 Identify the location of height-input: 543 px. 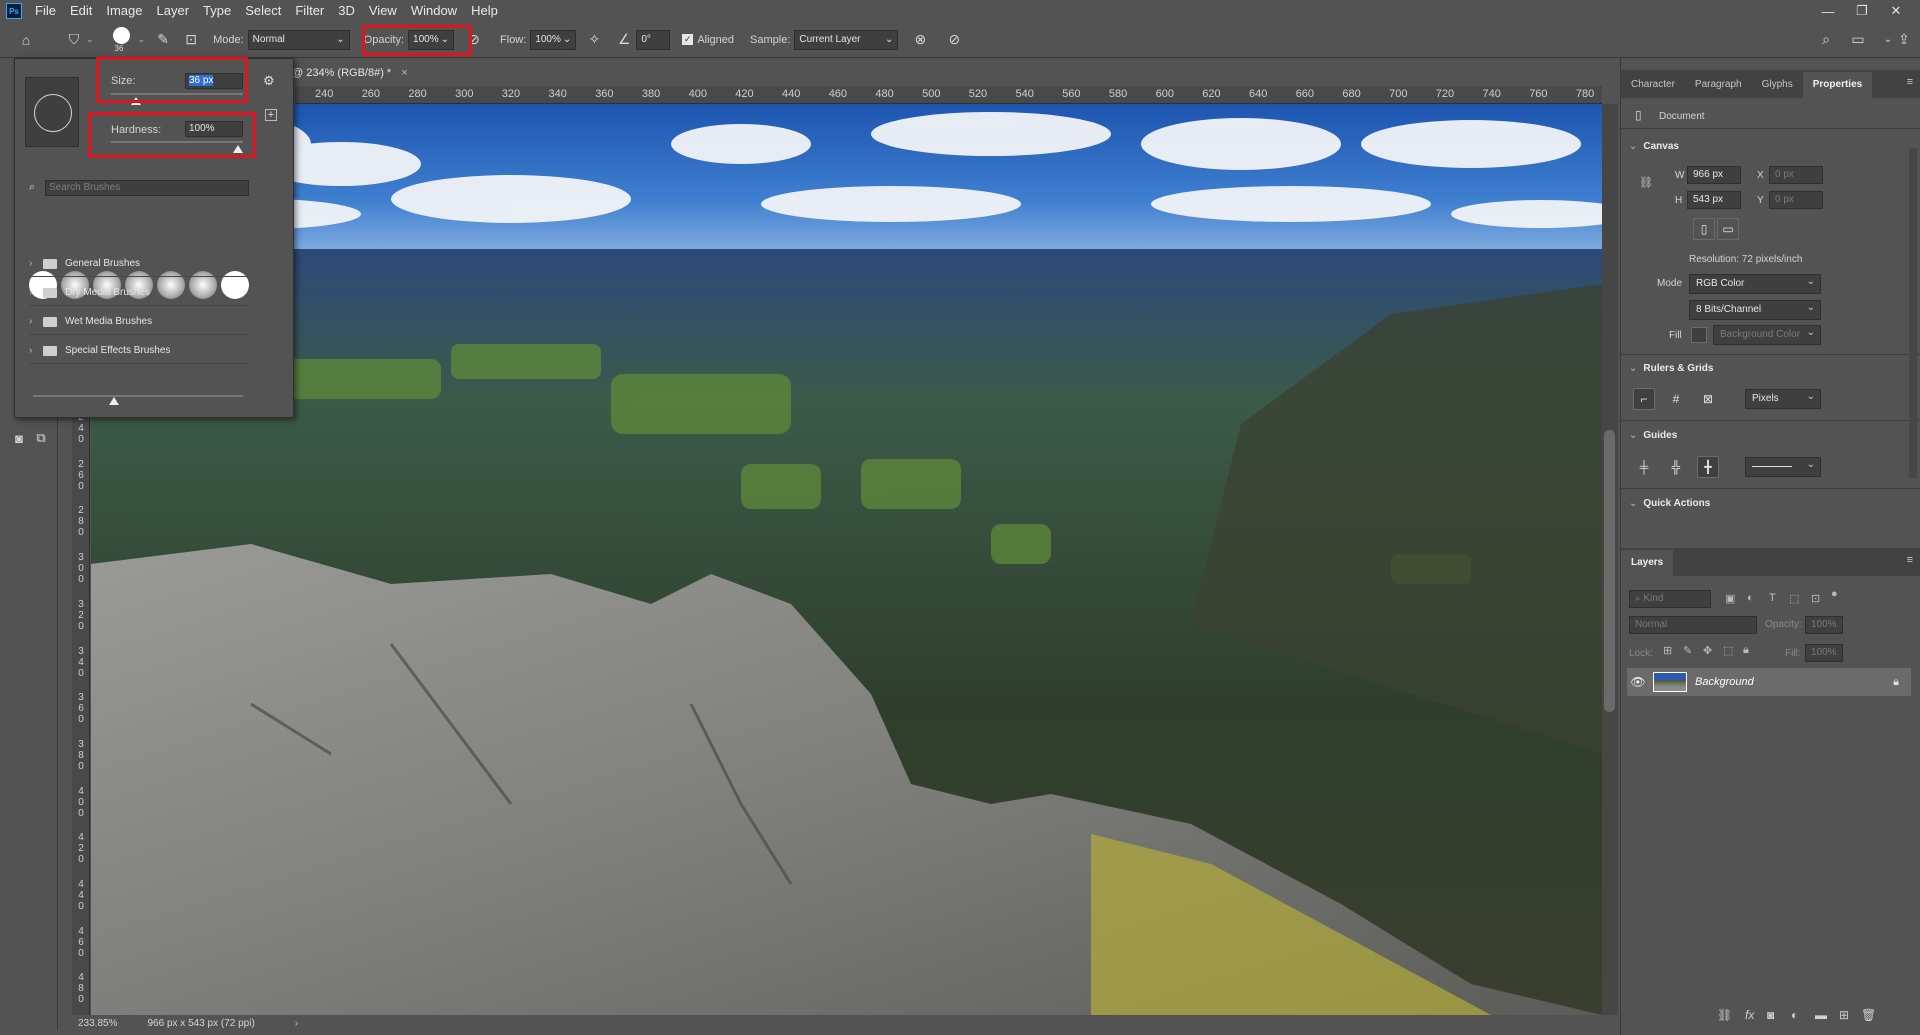
(1714, 200).